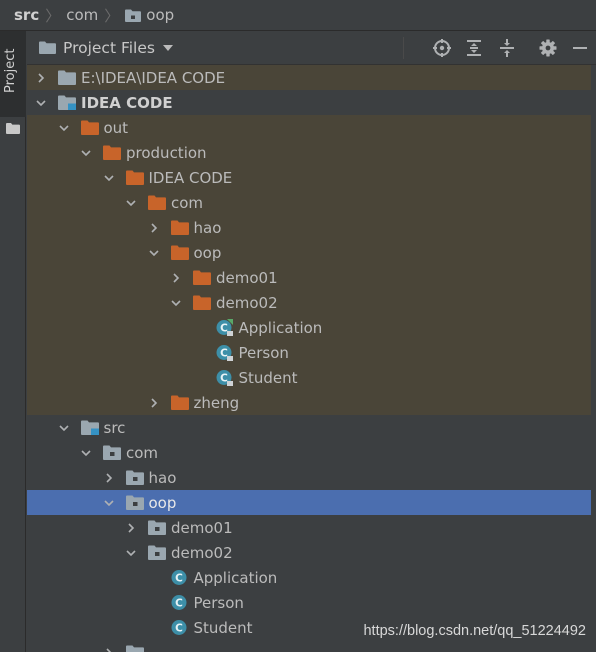  Describe the element at coordinates (26, 15) in the screenshot. I see `breadcrumb-src: src` at that location.